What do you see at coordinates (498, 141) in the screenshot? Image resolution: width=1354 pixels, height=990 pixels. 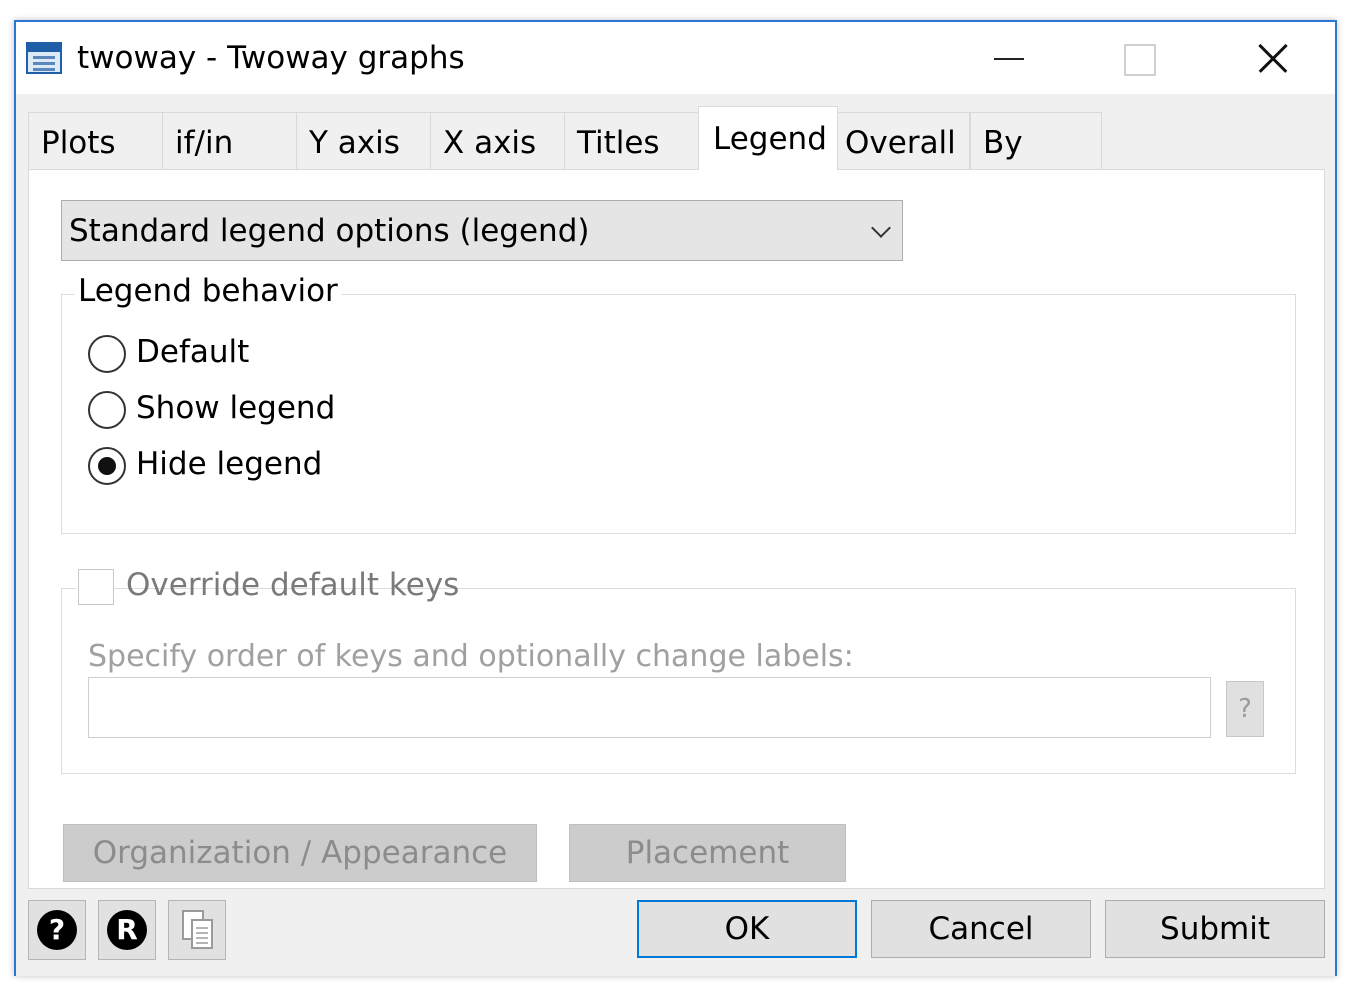 I see `tab-x-axis: X axis` at bounding box center [498, 141].